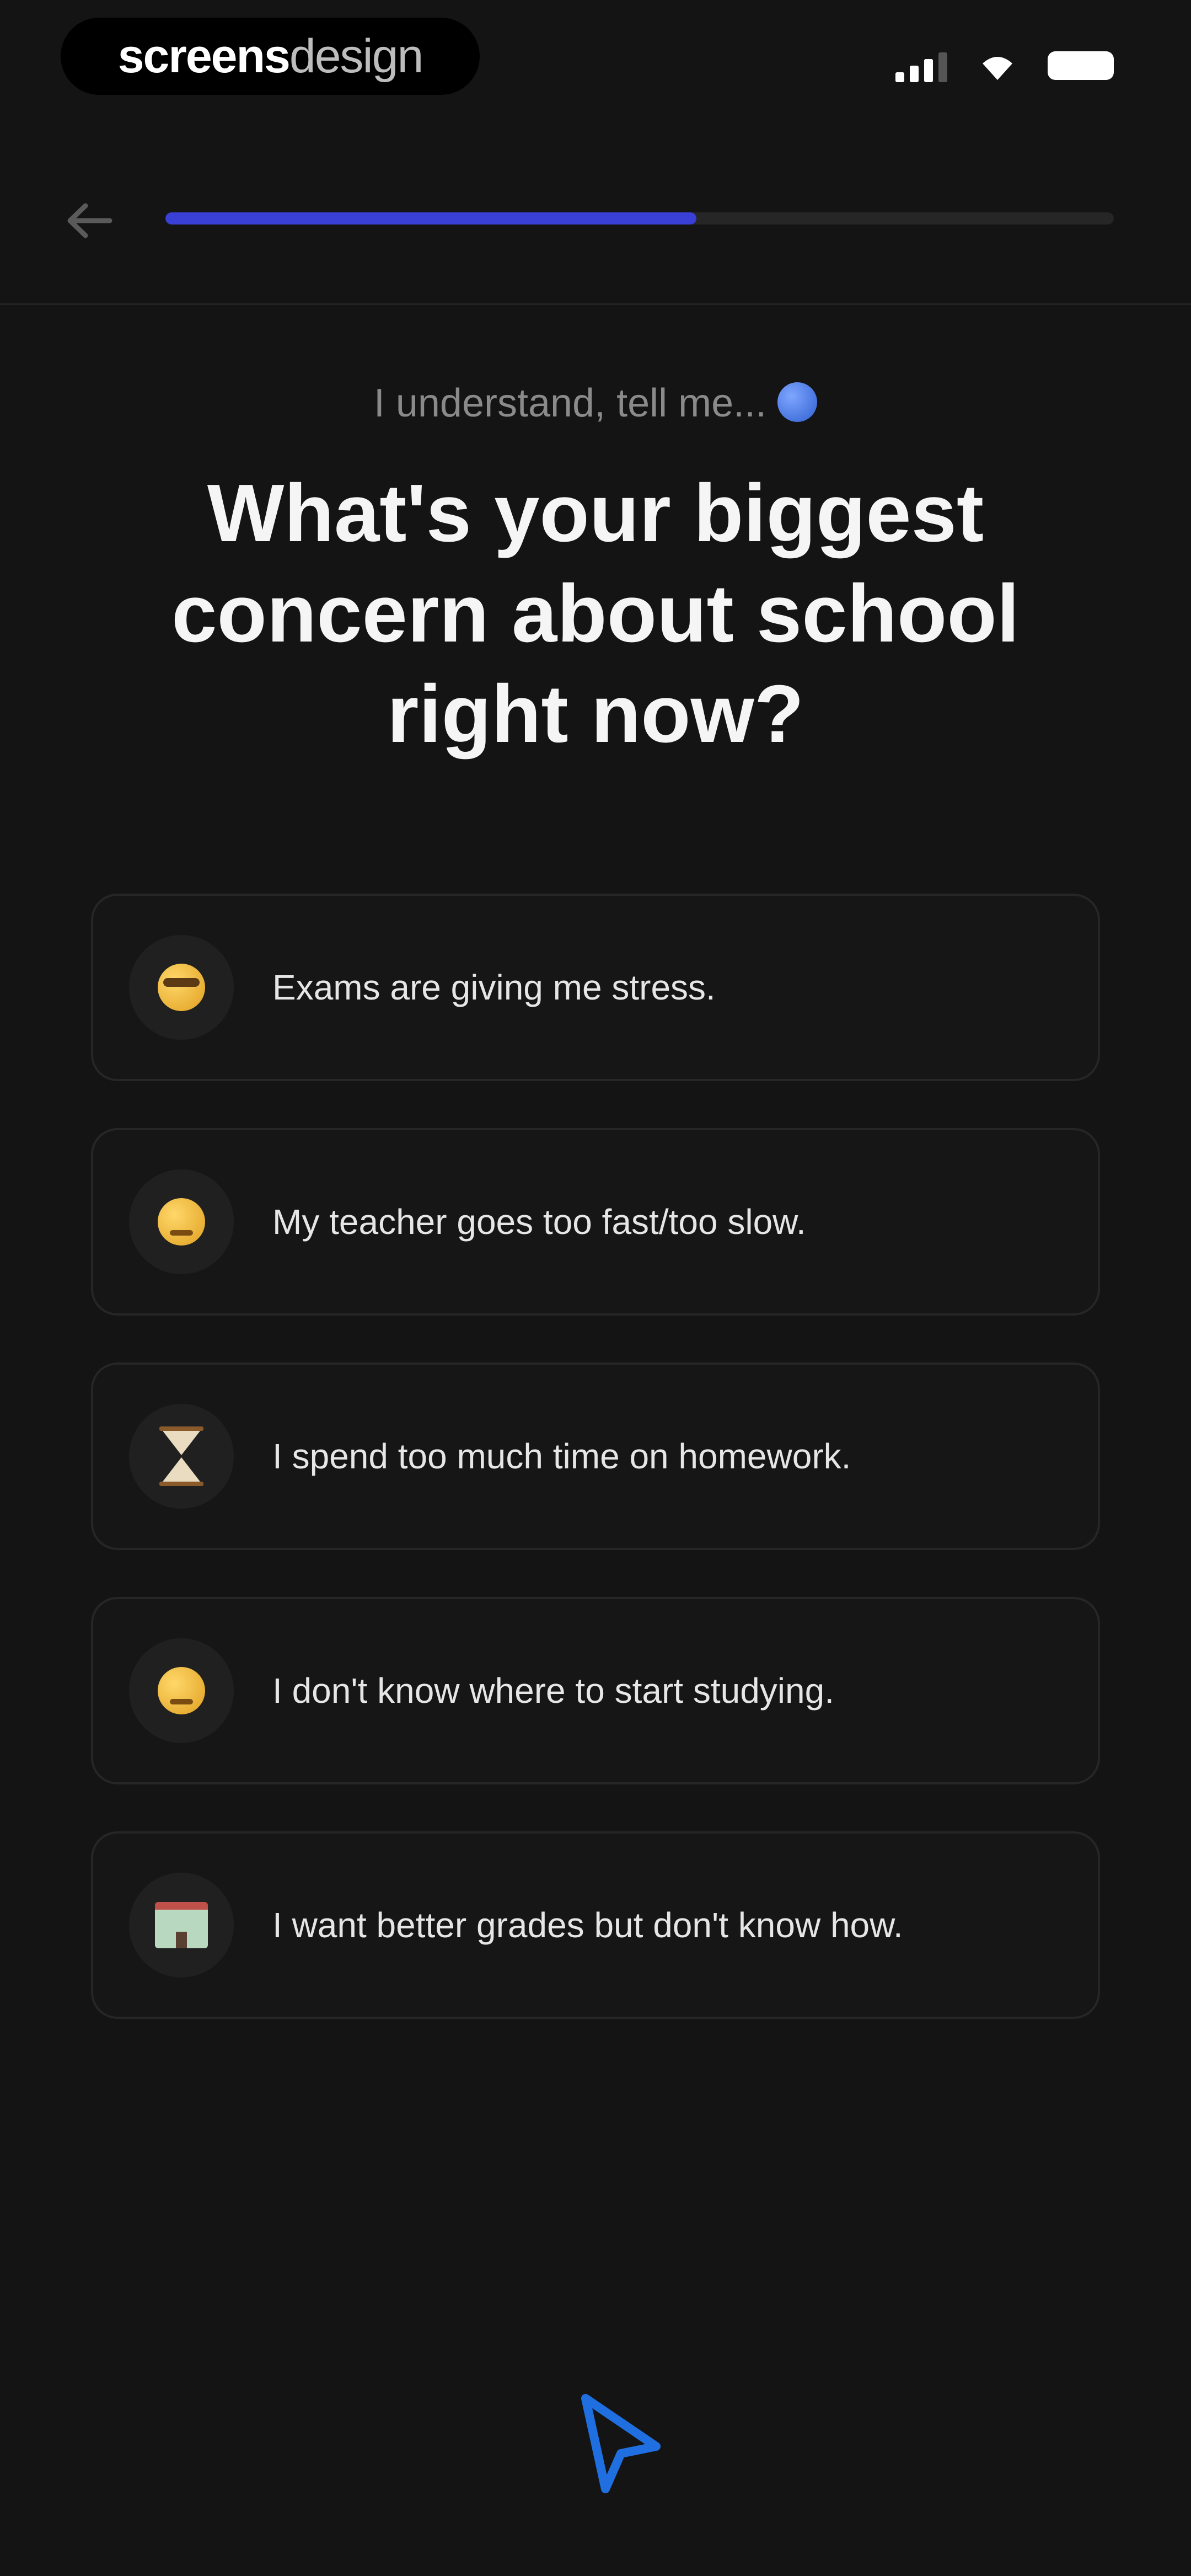 This screenshot has width=1191, height=2576. I want to click on back-button, so click(88, 221).